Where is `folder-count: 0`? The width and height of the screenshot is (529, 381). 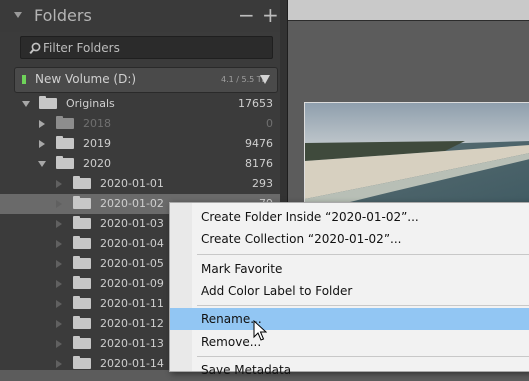
folder-count: 0 is located at coordinates (269, 123).